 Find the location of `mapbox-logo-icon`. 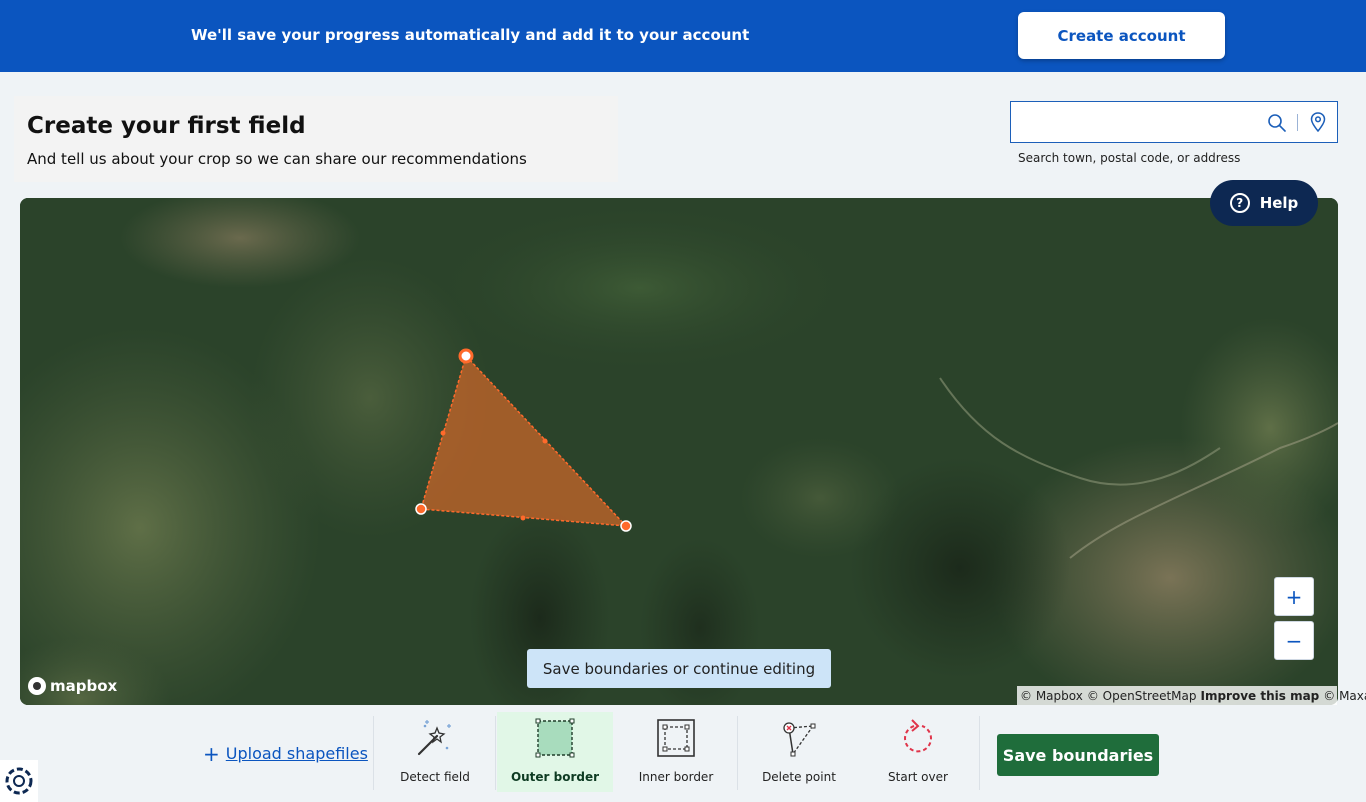

mapbox-logo-icon is located at coordinates (37, 686).